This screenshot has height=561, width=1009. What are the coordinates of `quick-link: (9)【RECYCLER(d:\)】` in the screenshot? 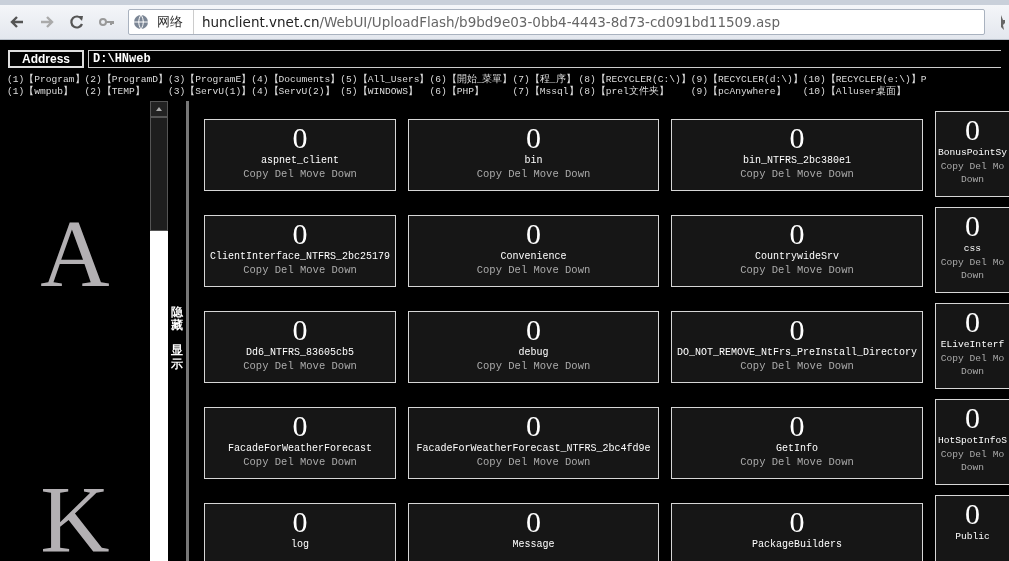 It's located at (746, 80).